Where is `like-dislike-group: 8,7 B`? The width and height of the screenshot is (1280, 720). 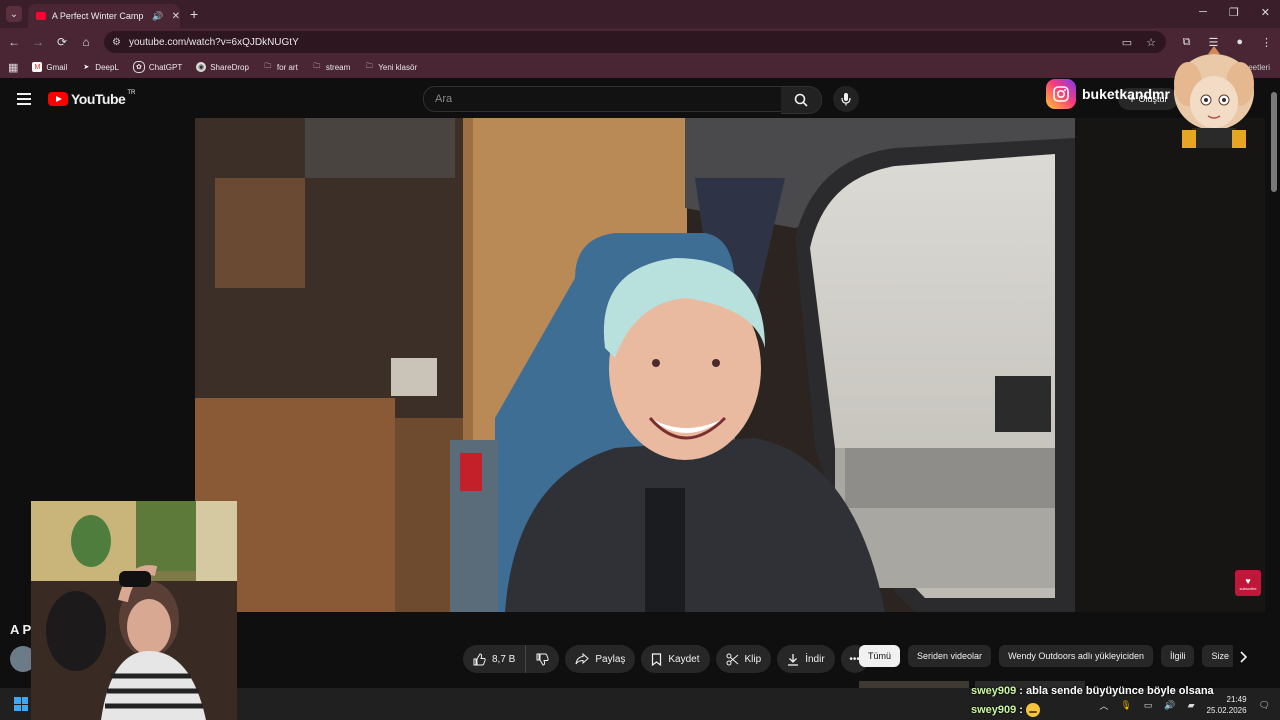 like-dislike-group: 8,7 B is located at coordinates (511, 659).